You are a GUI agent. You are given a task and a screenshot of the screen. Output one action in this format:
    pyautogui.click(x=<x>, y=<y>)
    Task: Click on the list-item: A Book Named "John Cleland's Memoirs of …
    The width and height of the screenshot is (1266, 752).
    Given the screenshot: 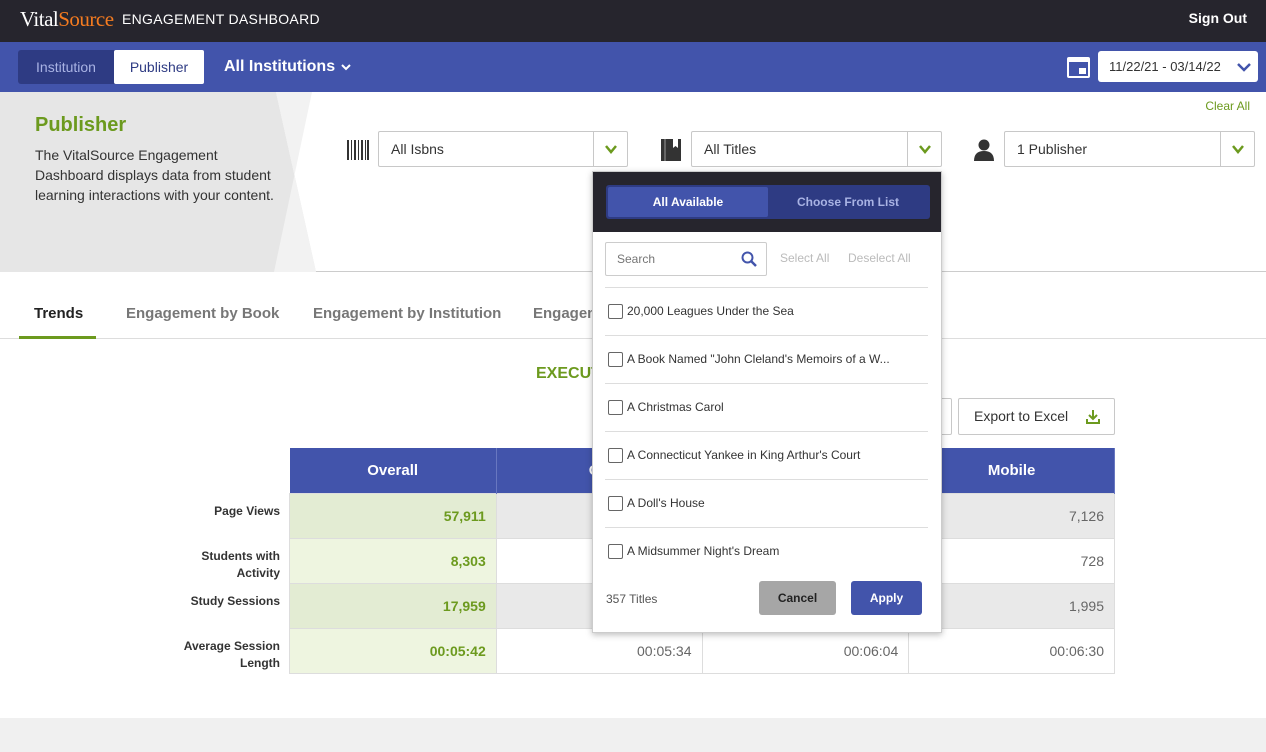 What is the action you would take?
    pyautogui.click(x=766, y=359)
    